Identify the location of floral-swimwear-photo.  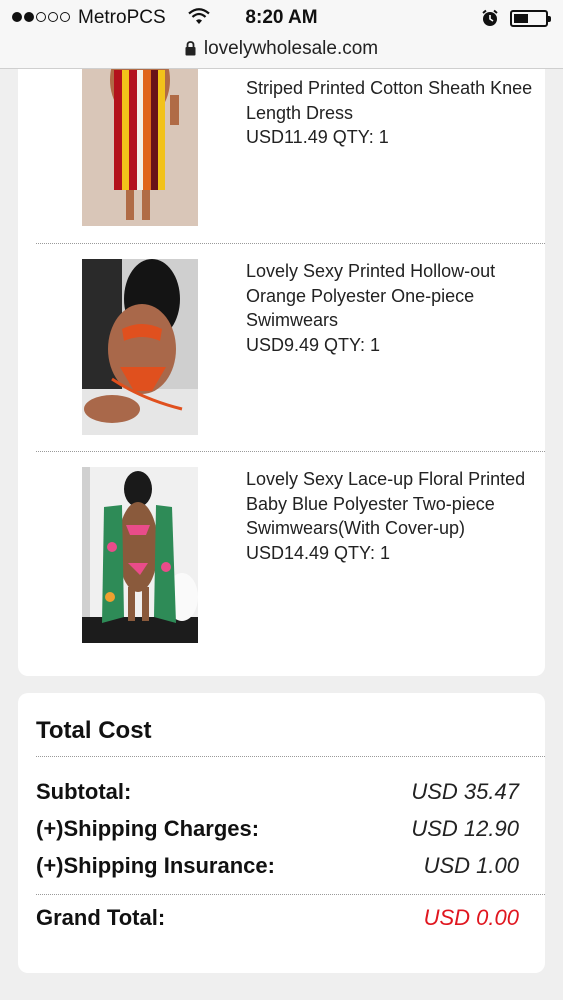
(140, 555).